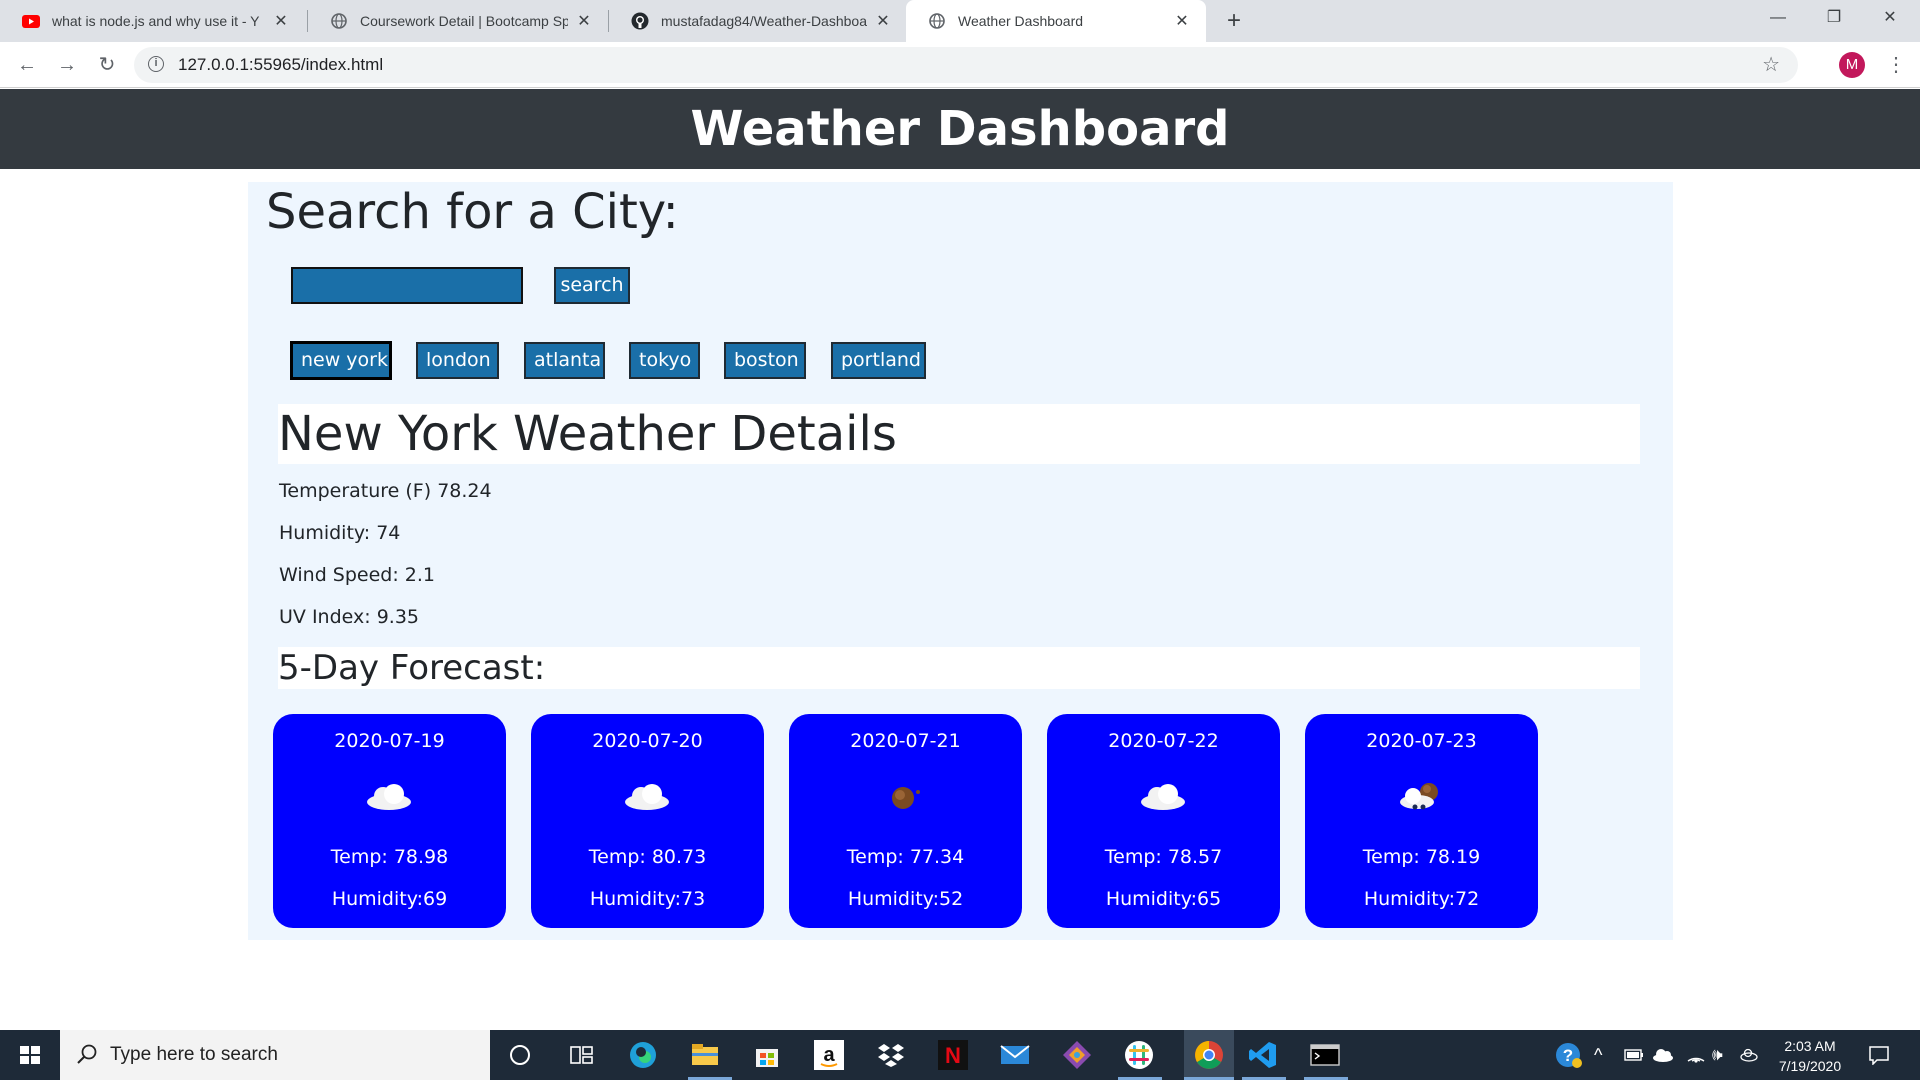  I want to click on city-button-portland: portland, so click(878, 360).